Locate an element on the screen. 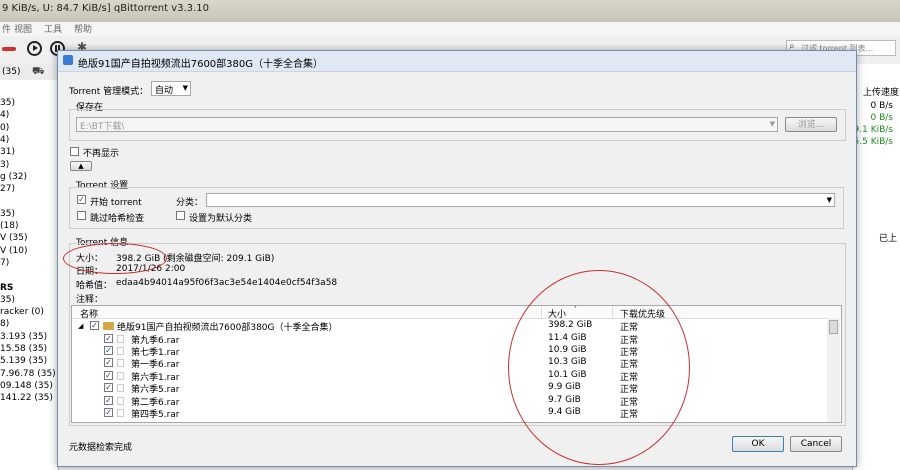 This screenshot has width=900, height=470. uploaded-column-header: 已上 is located at coordinates (888, 237).